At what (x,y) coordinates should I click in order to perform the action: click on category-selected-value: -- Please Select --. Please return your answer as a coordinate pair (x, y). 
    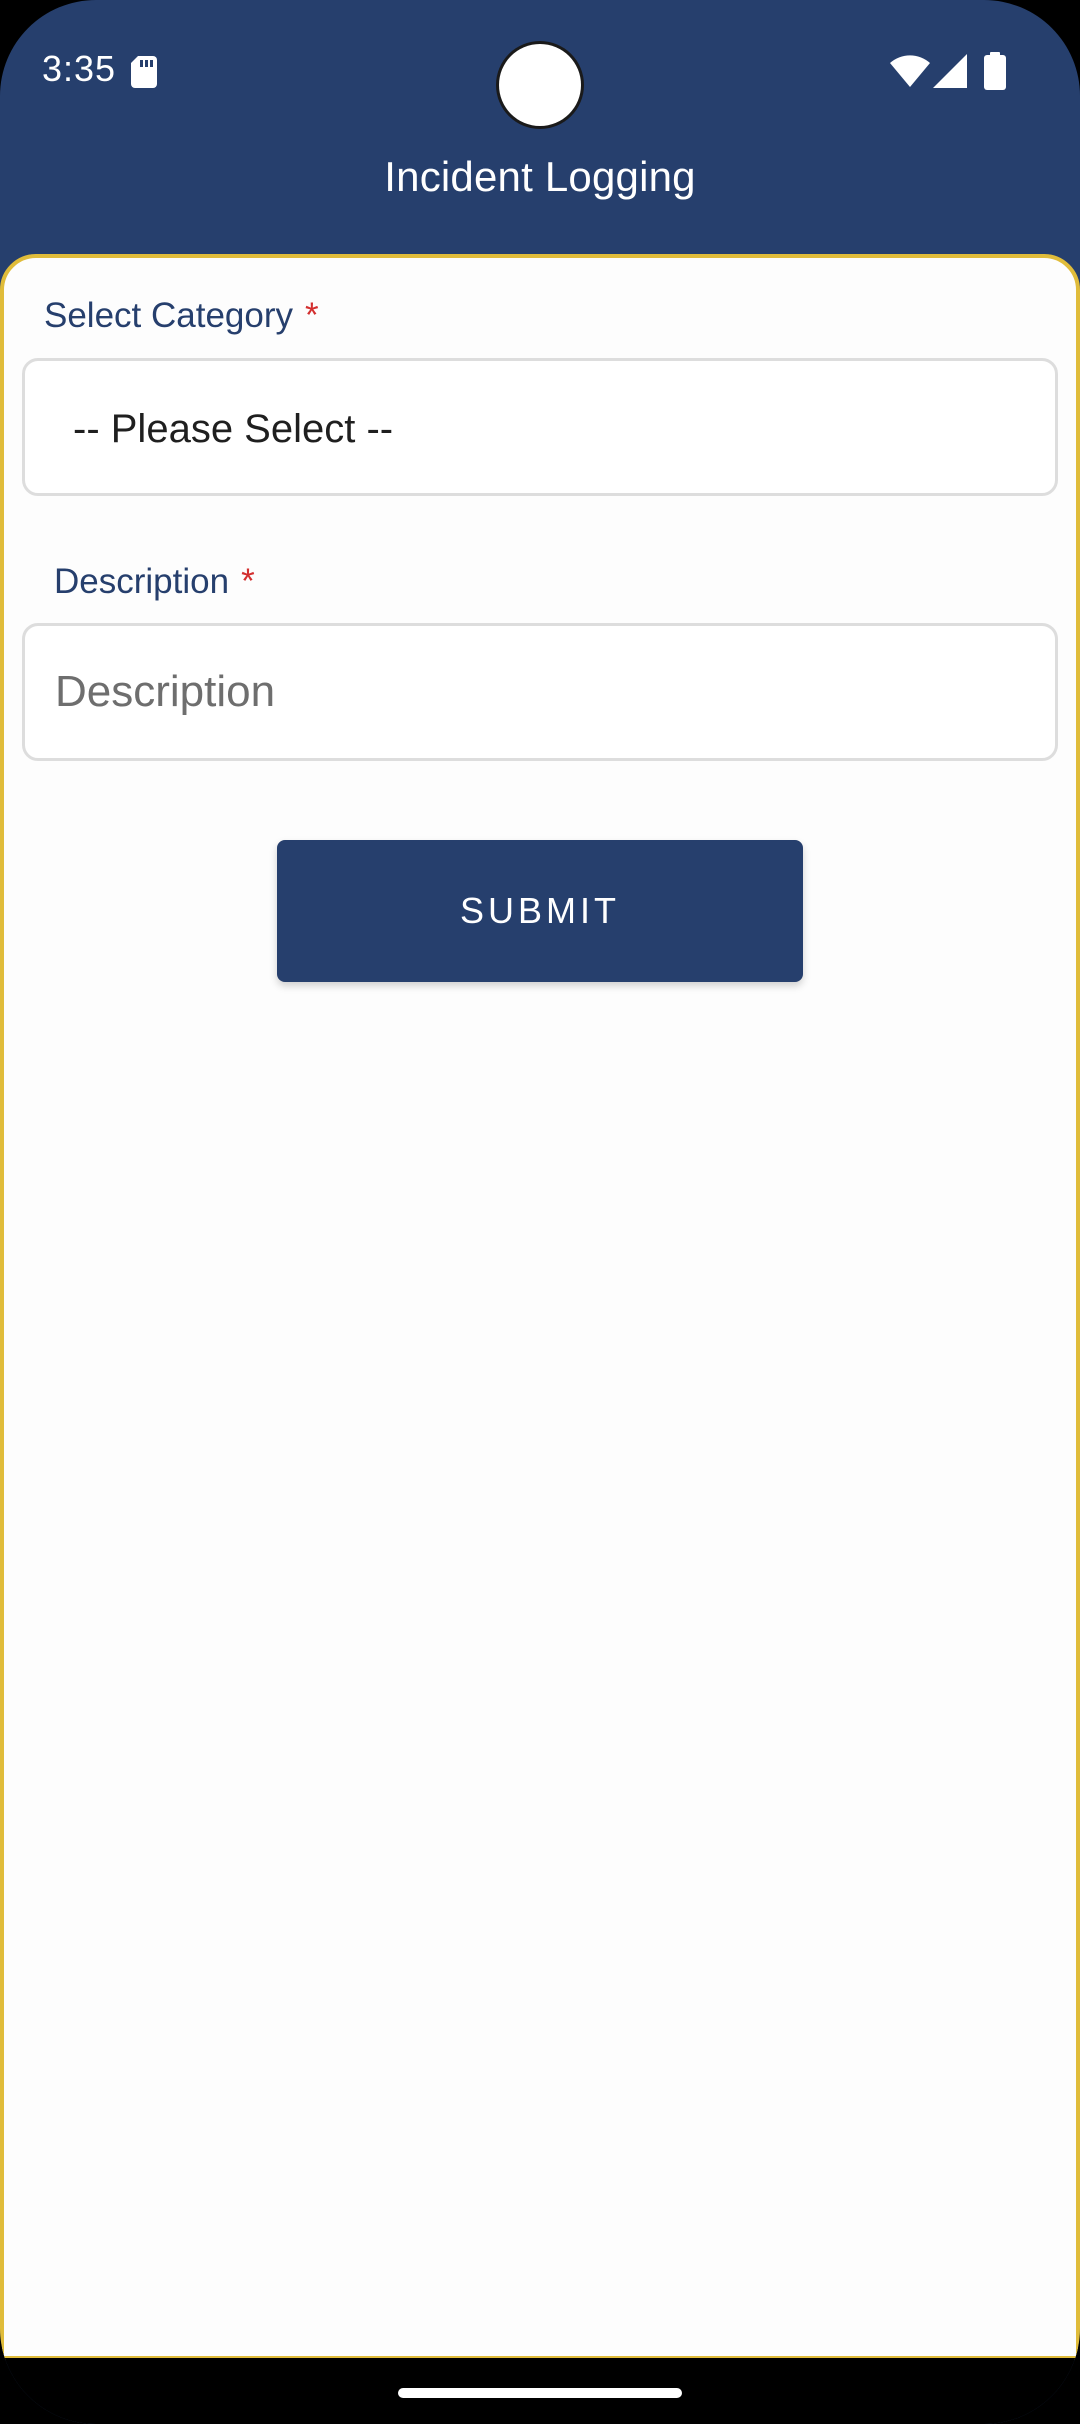
    Looking at the image, I should click on (233, 429).